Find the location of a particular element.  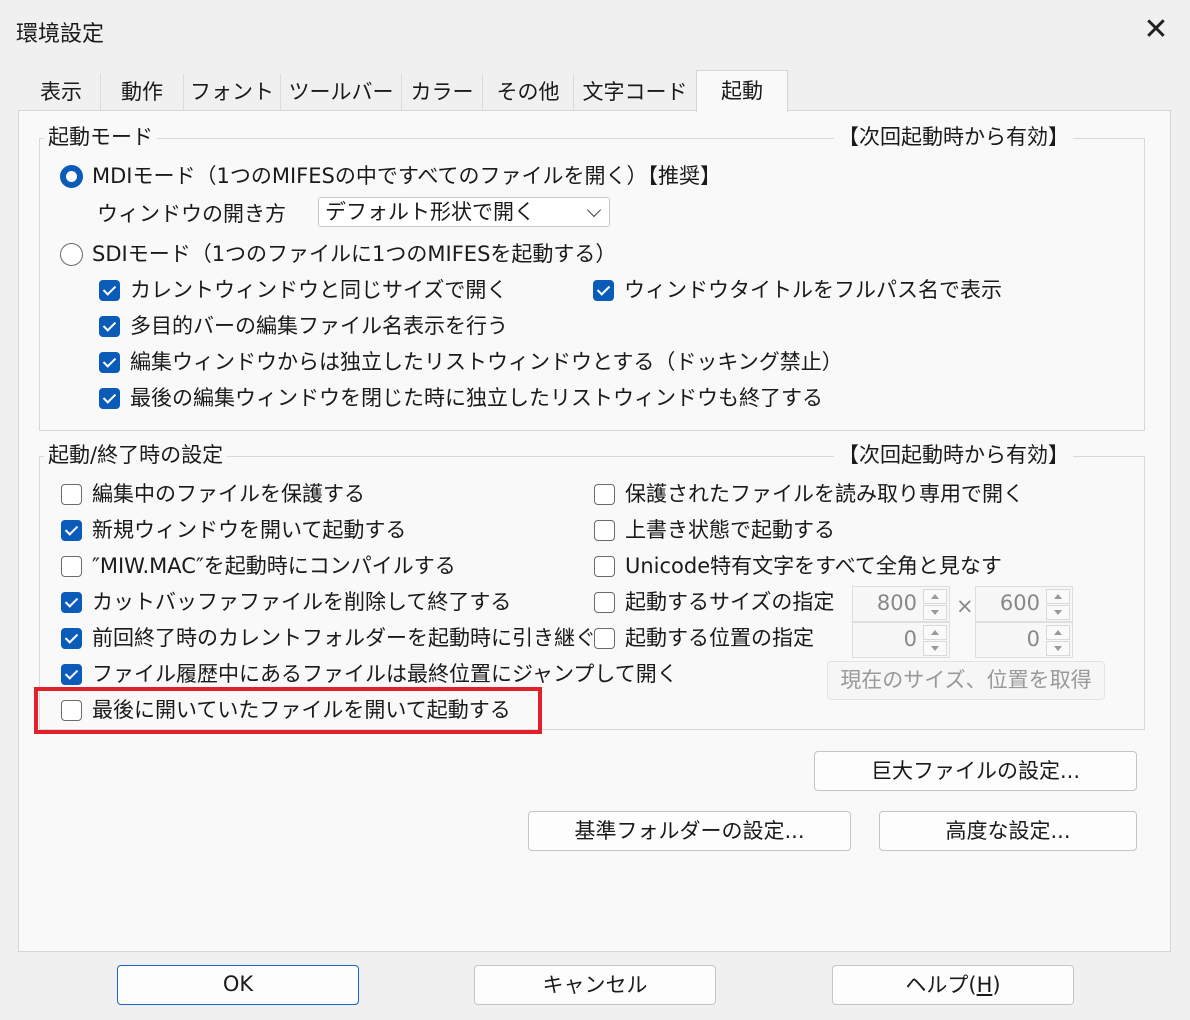

tab-startup: 起動 is located at coordinates (742, 91).